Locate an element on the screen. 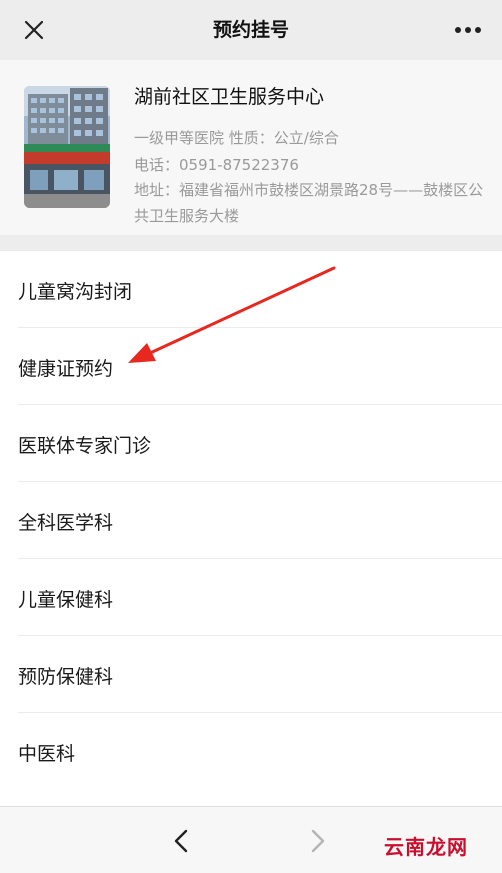  chevron-left-icon is located at coordinates (181, 841).